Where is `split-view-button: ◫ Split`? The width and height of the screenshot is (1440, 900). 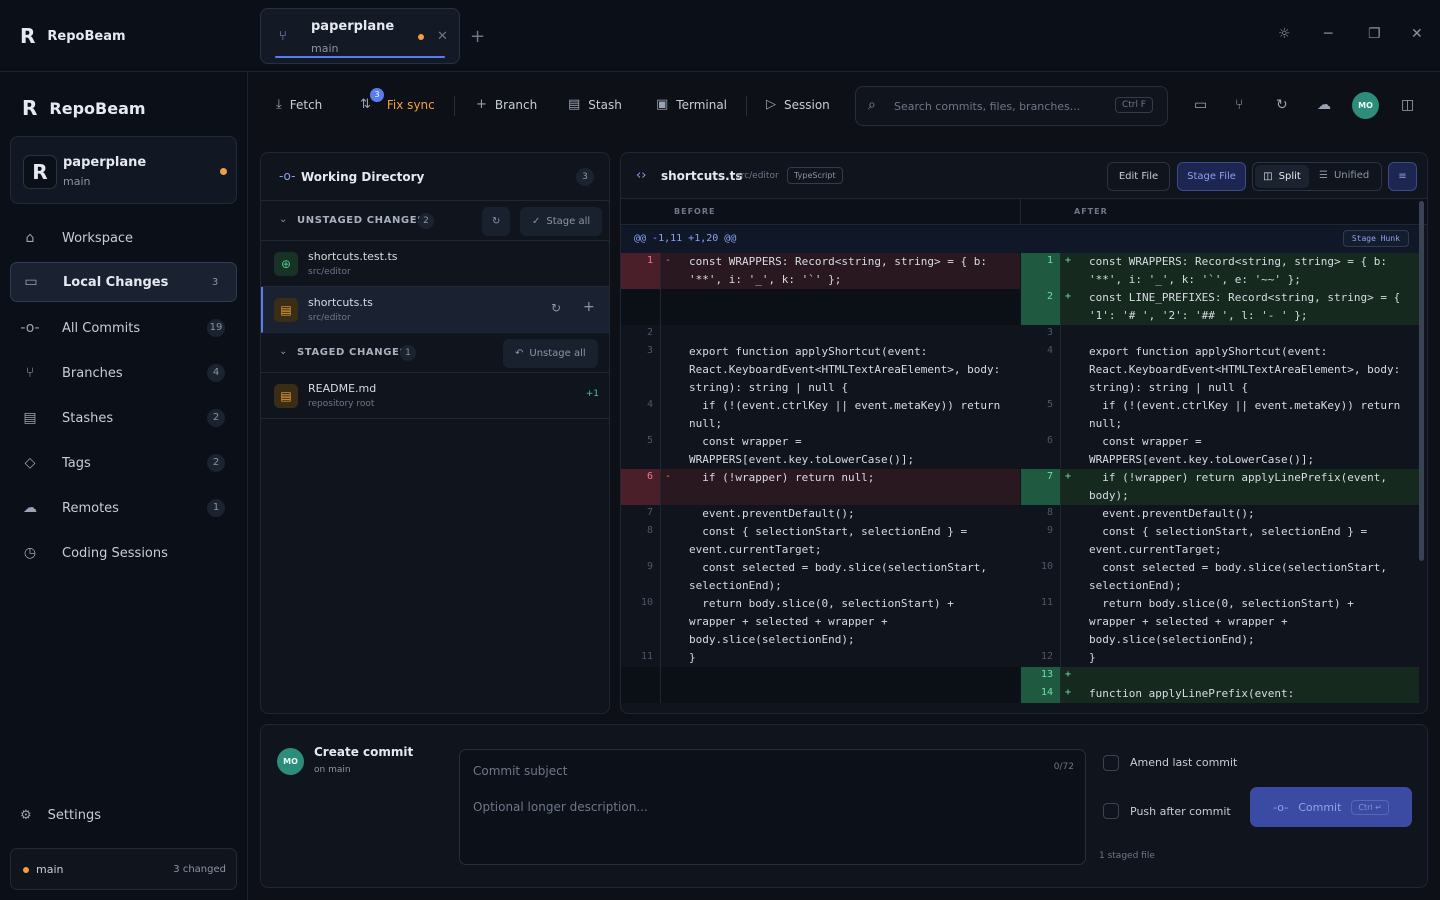 split-view-button: ◫ Split is located at coordinates (1282, 176).